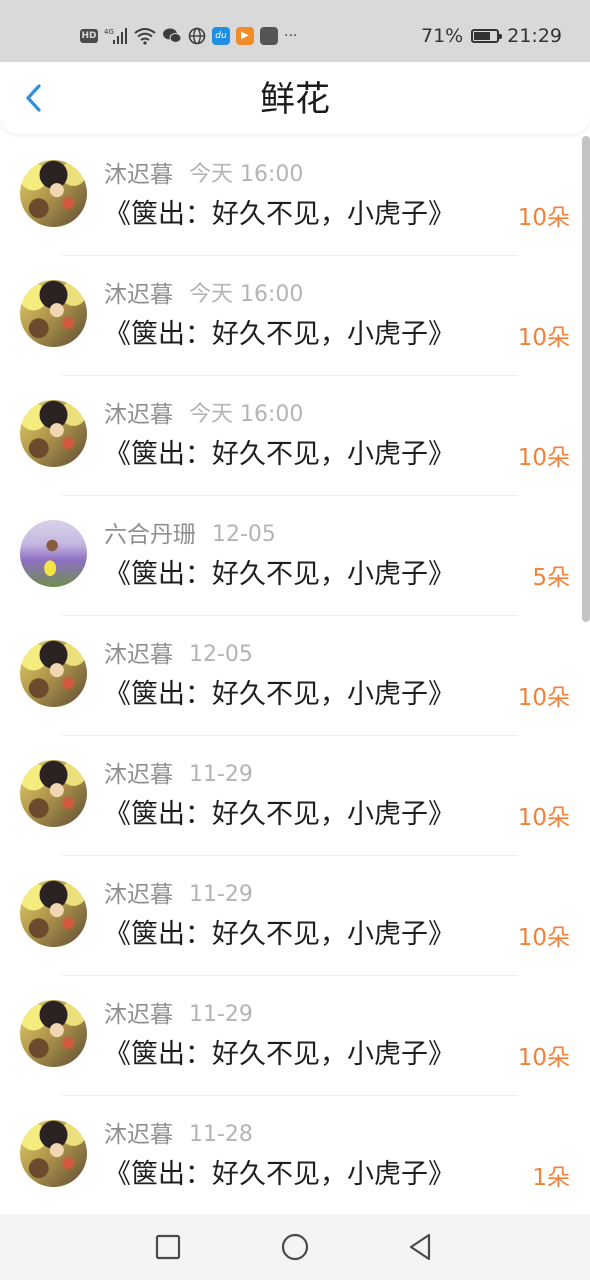 The height and width of the screenshot is (1280, 590). What do you see at coordinates (269, 36) in the screenshot?
I see `app-notification-icon` at bounding box center [269, 36].